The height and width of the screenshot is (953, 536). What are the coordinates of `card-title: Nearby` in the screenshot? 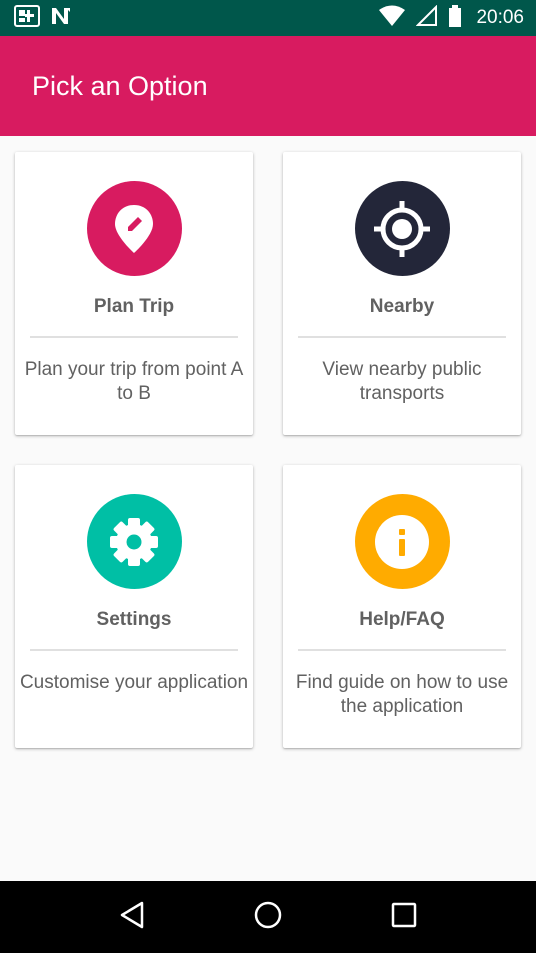 It's located at (402, 306).